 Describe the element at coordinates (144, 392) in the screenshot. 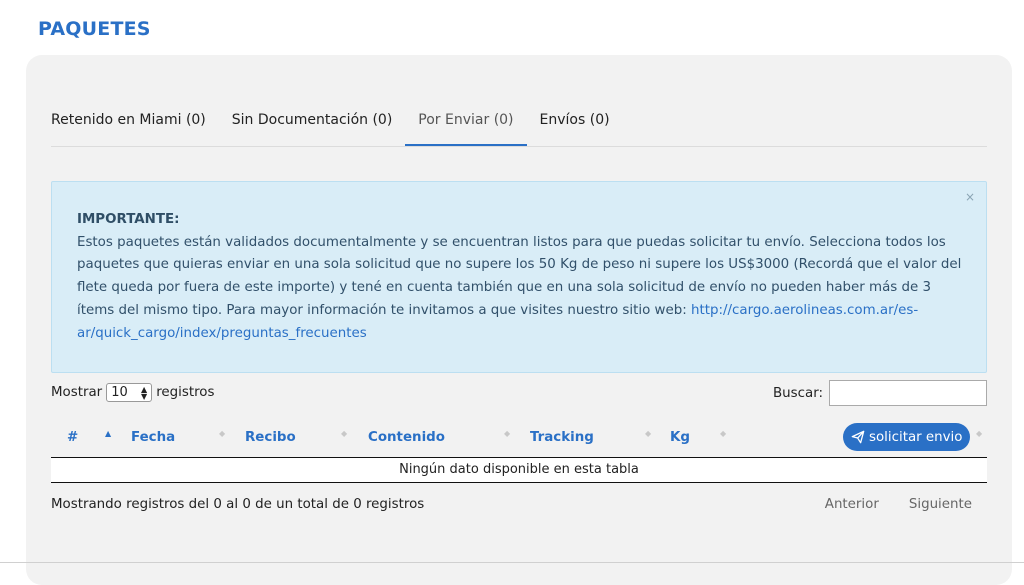

I see `updown-arrows-icon: ▲ ▼` at that location.